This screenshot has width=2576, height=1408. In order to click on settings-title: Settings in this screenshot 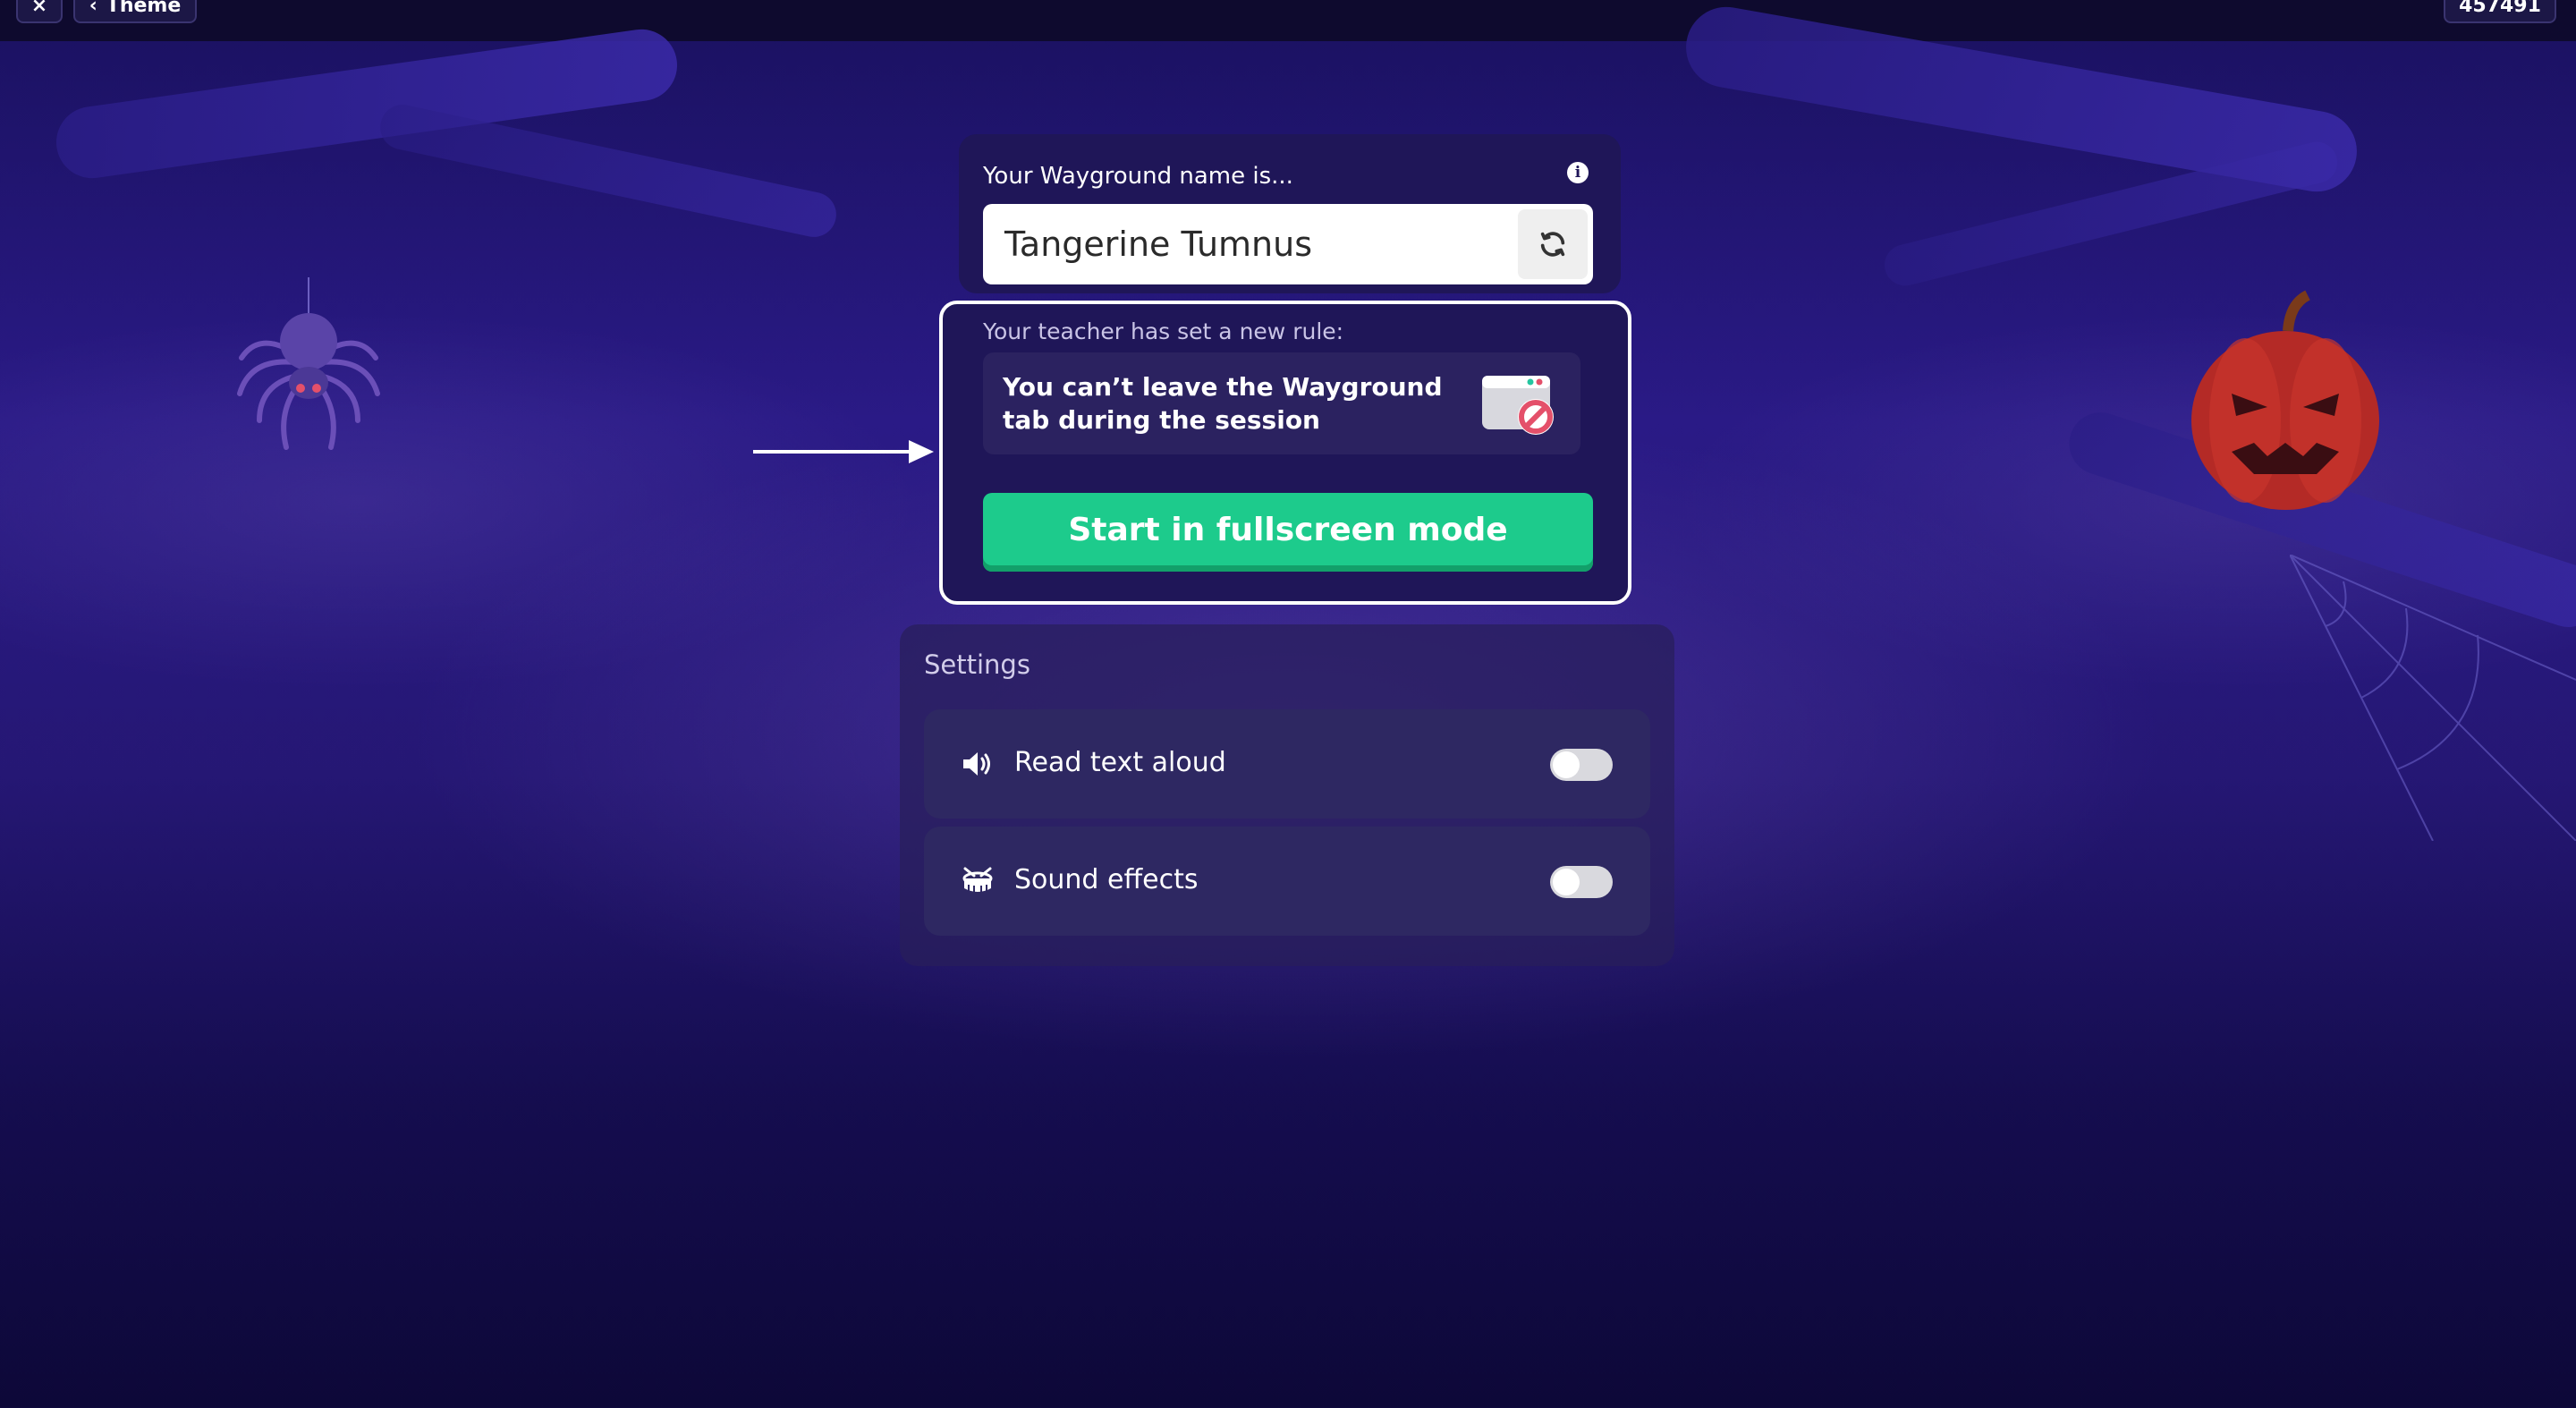, I will do `click(977, 664)`.